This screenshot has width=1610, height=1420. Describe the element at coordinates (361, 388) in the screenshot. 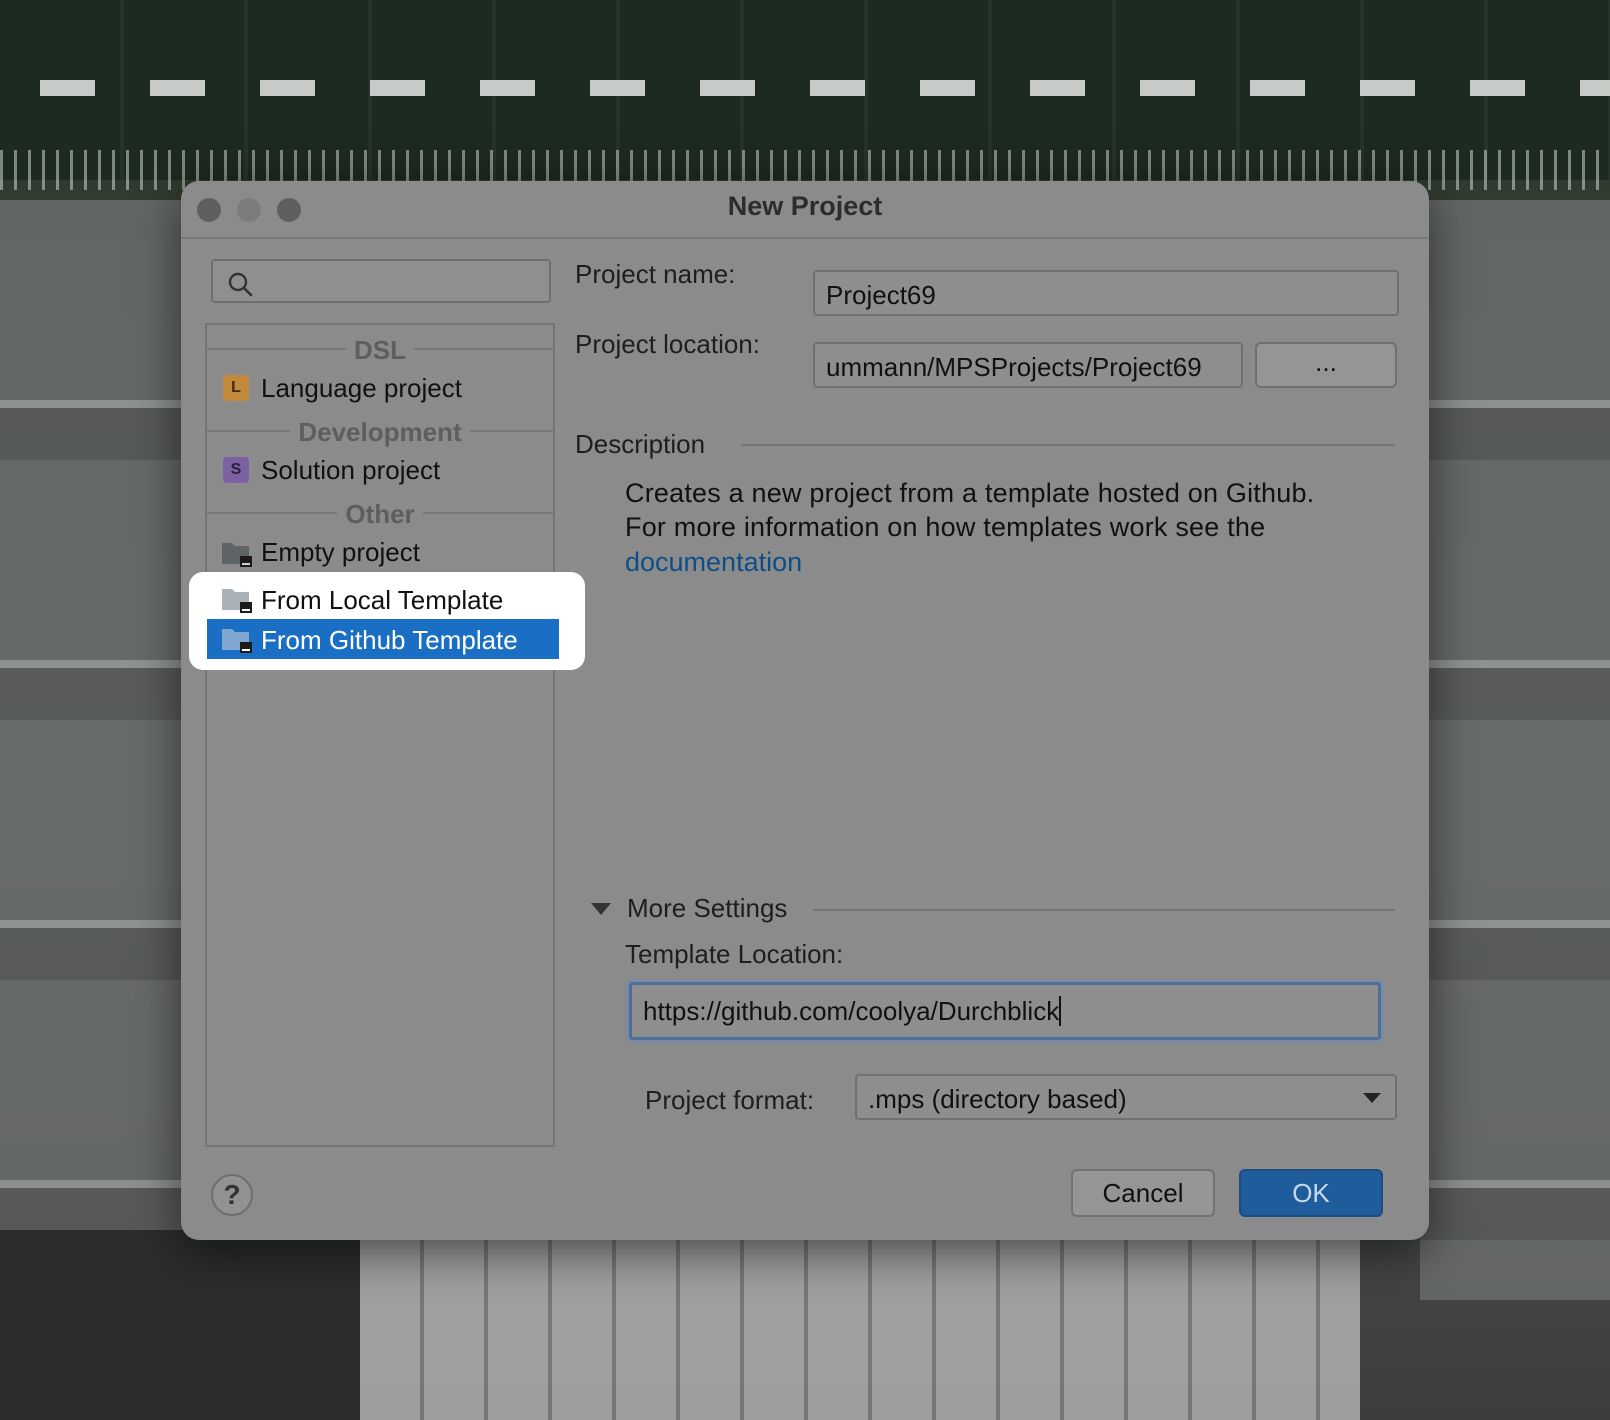

I see `list-item-label: Language project` at that location.